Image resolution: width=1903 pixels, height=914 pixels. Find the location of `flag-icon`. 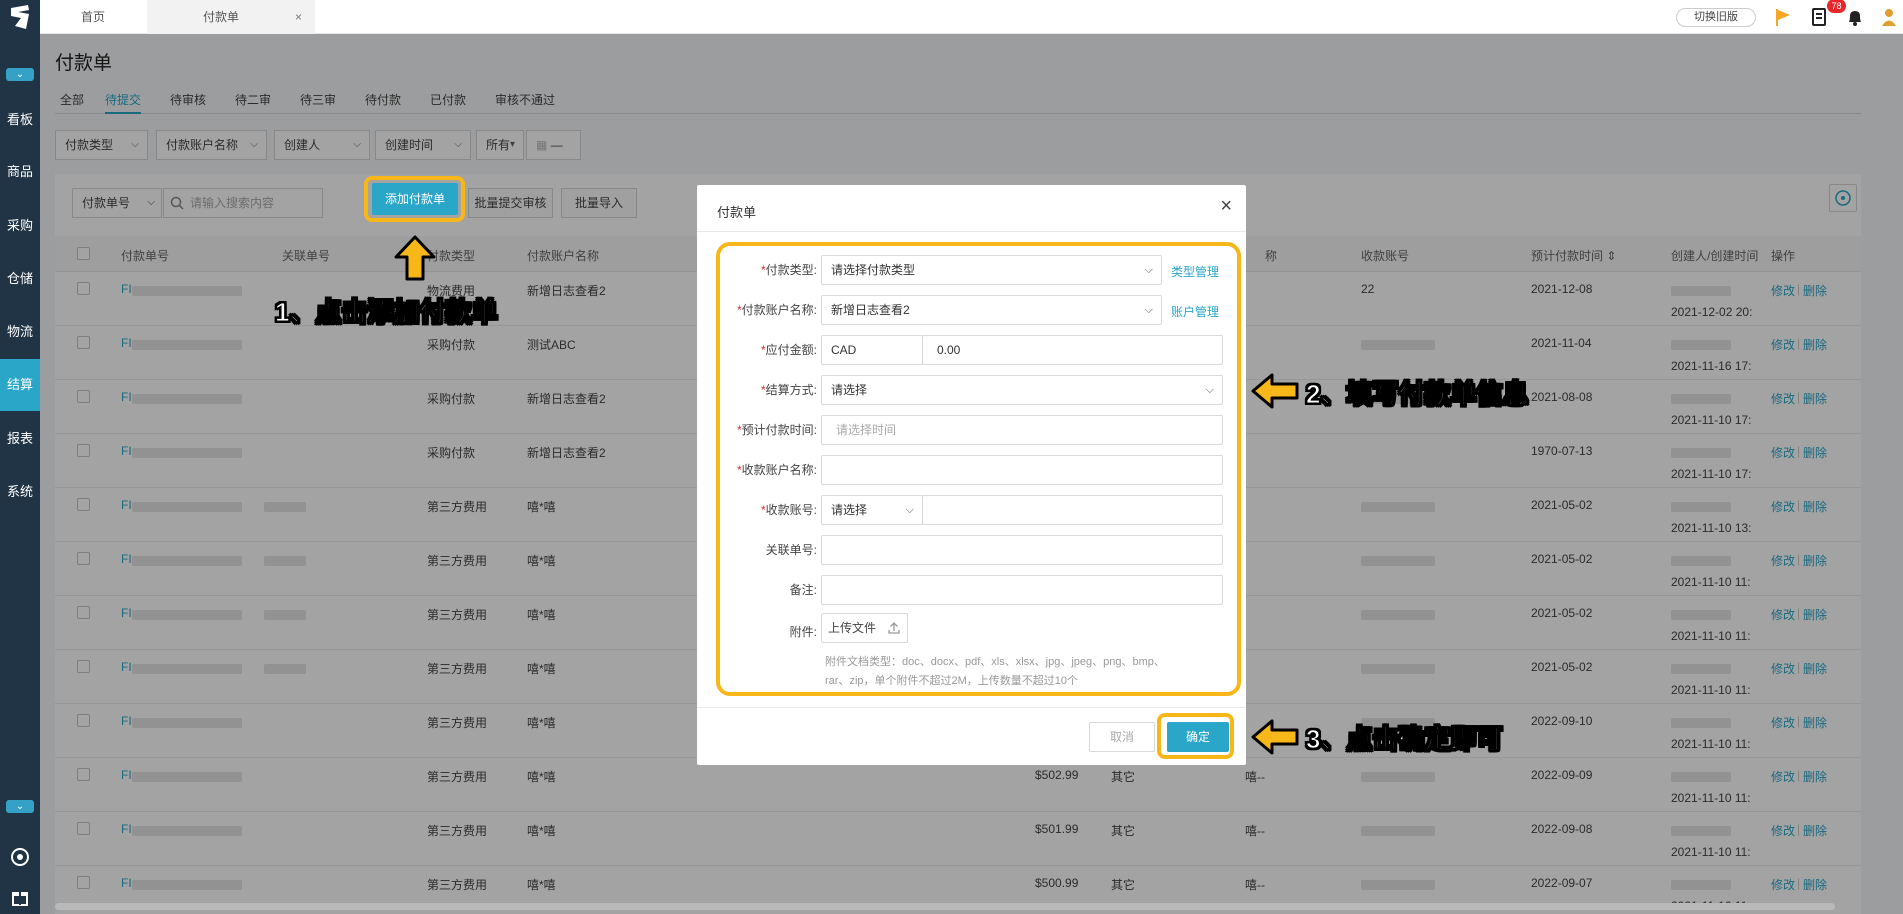

flag-icon is located at coordinates (1783, 17).